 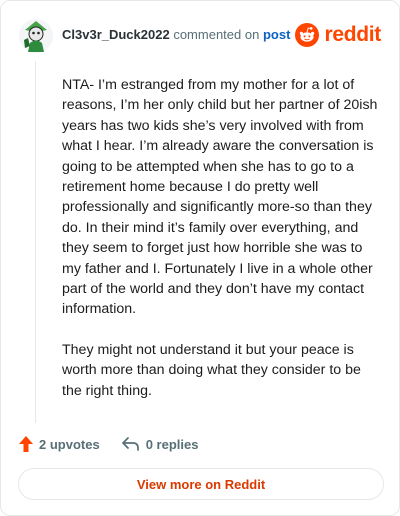 I want to click on upvote-arrow-icon, so click(x=26, y=444).